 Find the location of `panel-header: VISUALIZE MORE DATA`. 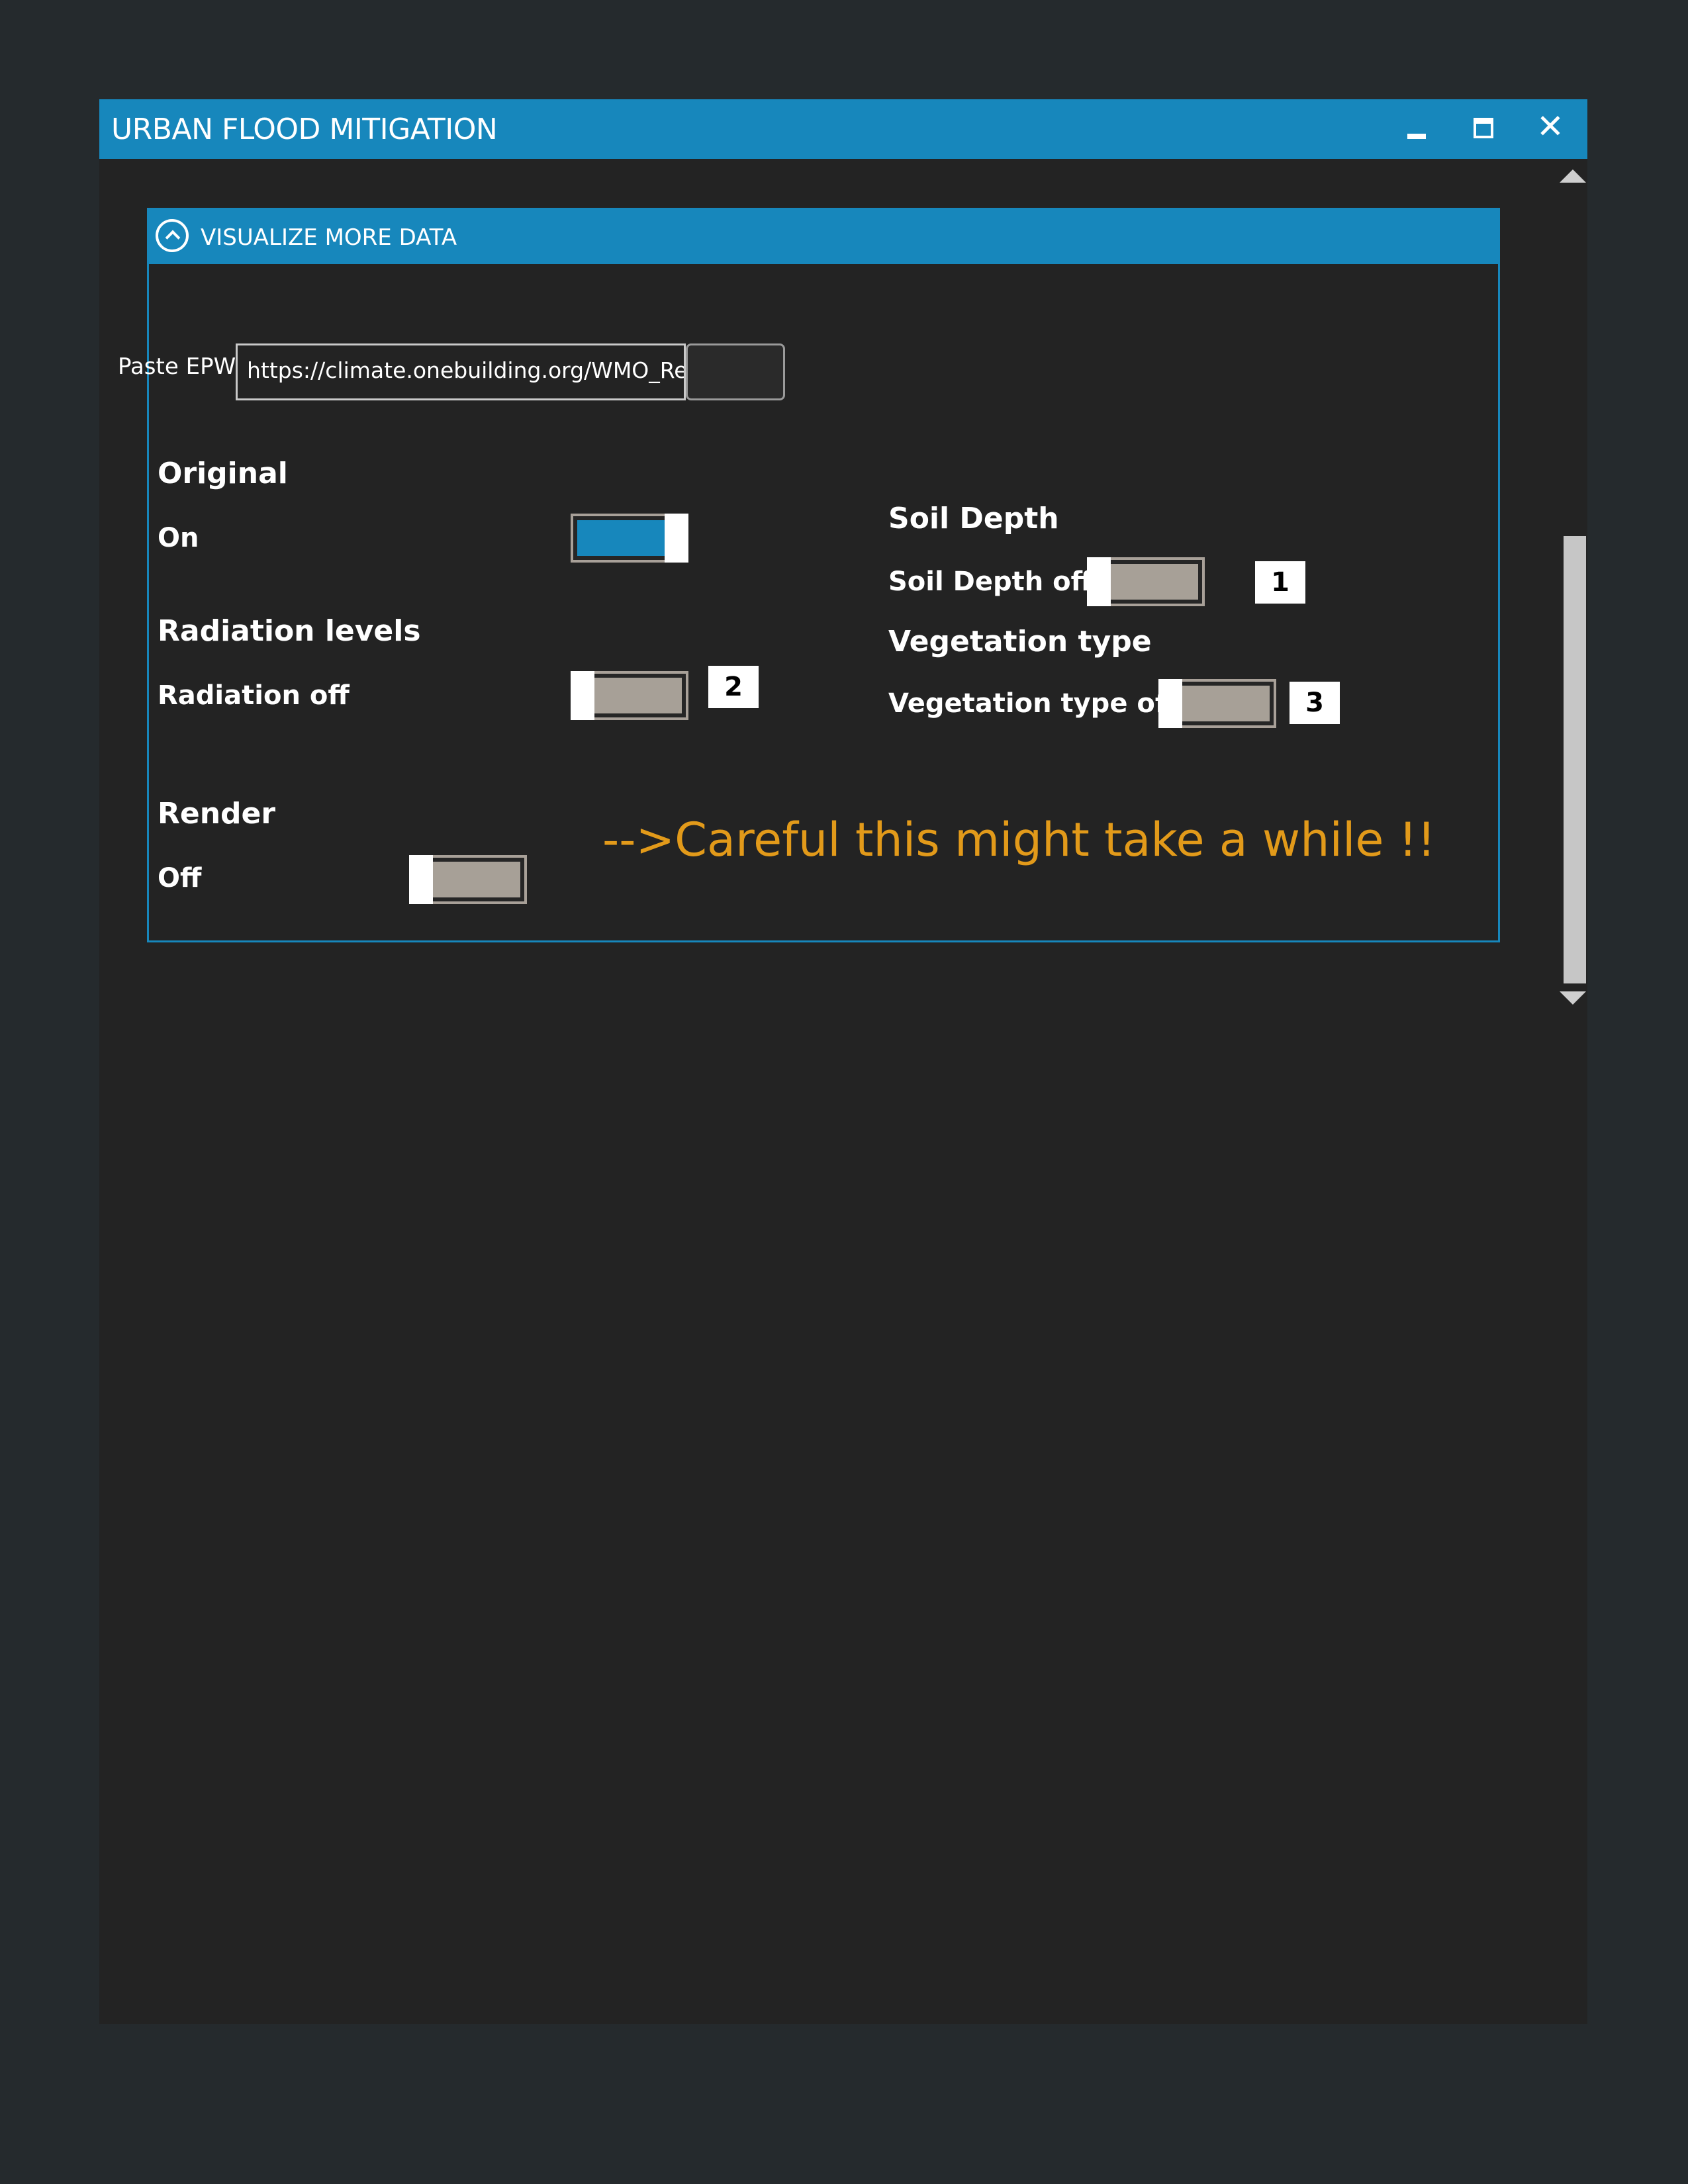

panel-header: VISUALIZE MORE DATA is located at coordinates (823, 237).